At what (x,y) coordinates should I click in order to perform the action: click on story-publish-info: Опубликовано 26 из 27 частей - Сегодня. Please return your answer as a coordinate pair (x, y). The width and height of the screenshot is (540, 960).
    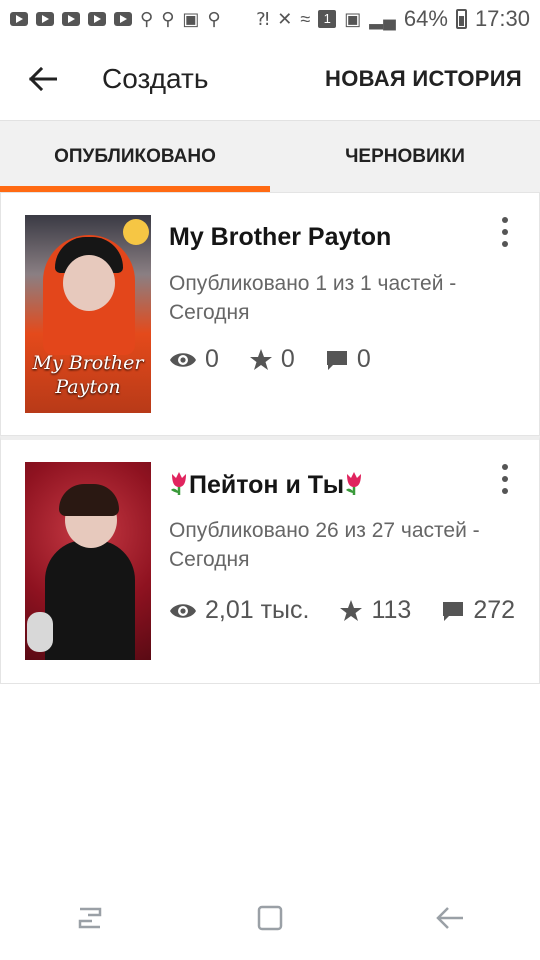
    Looking at the image, I should click on (324, 545).